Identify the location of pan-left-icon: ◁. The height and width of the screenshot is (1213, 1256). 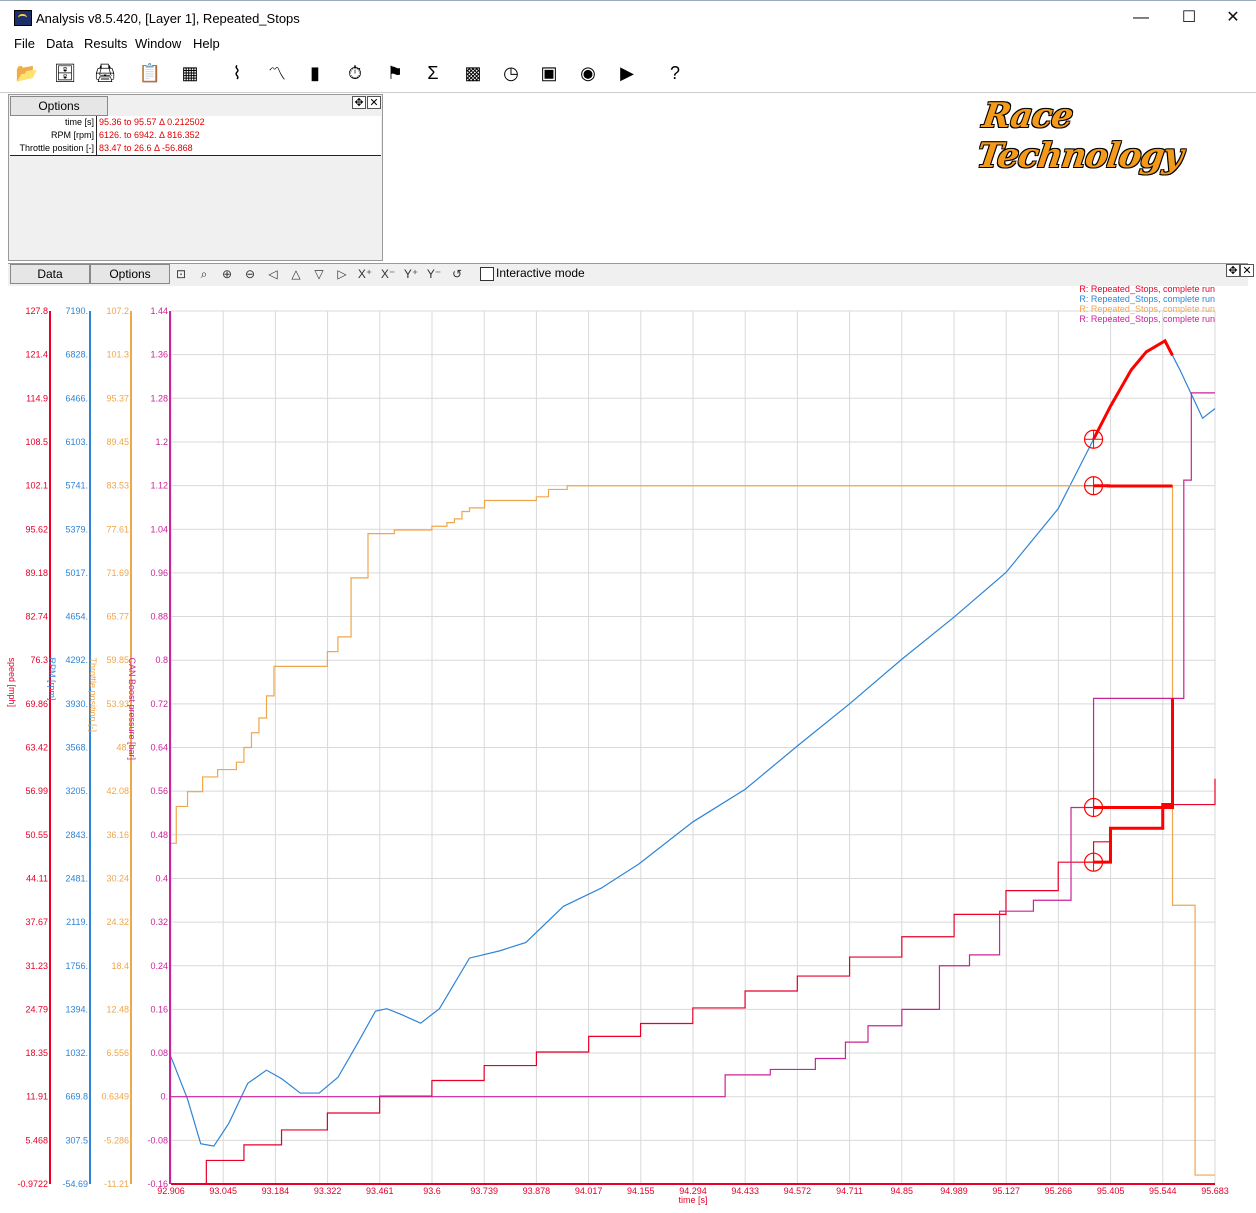
(273, 274).